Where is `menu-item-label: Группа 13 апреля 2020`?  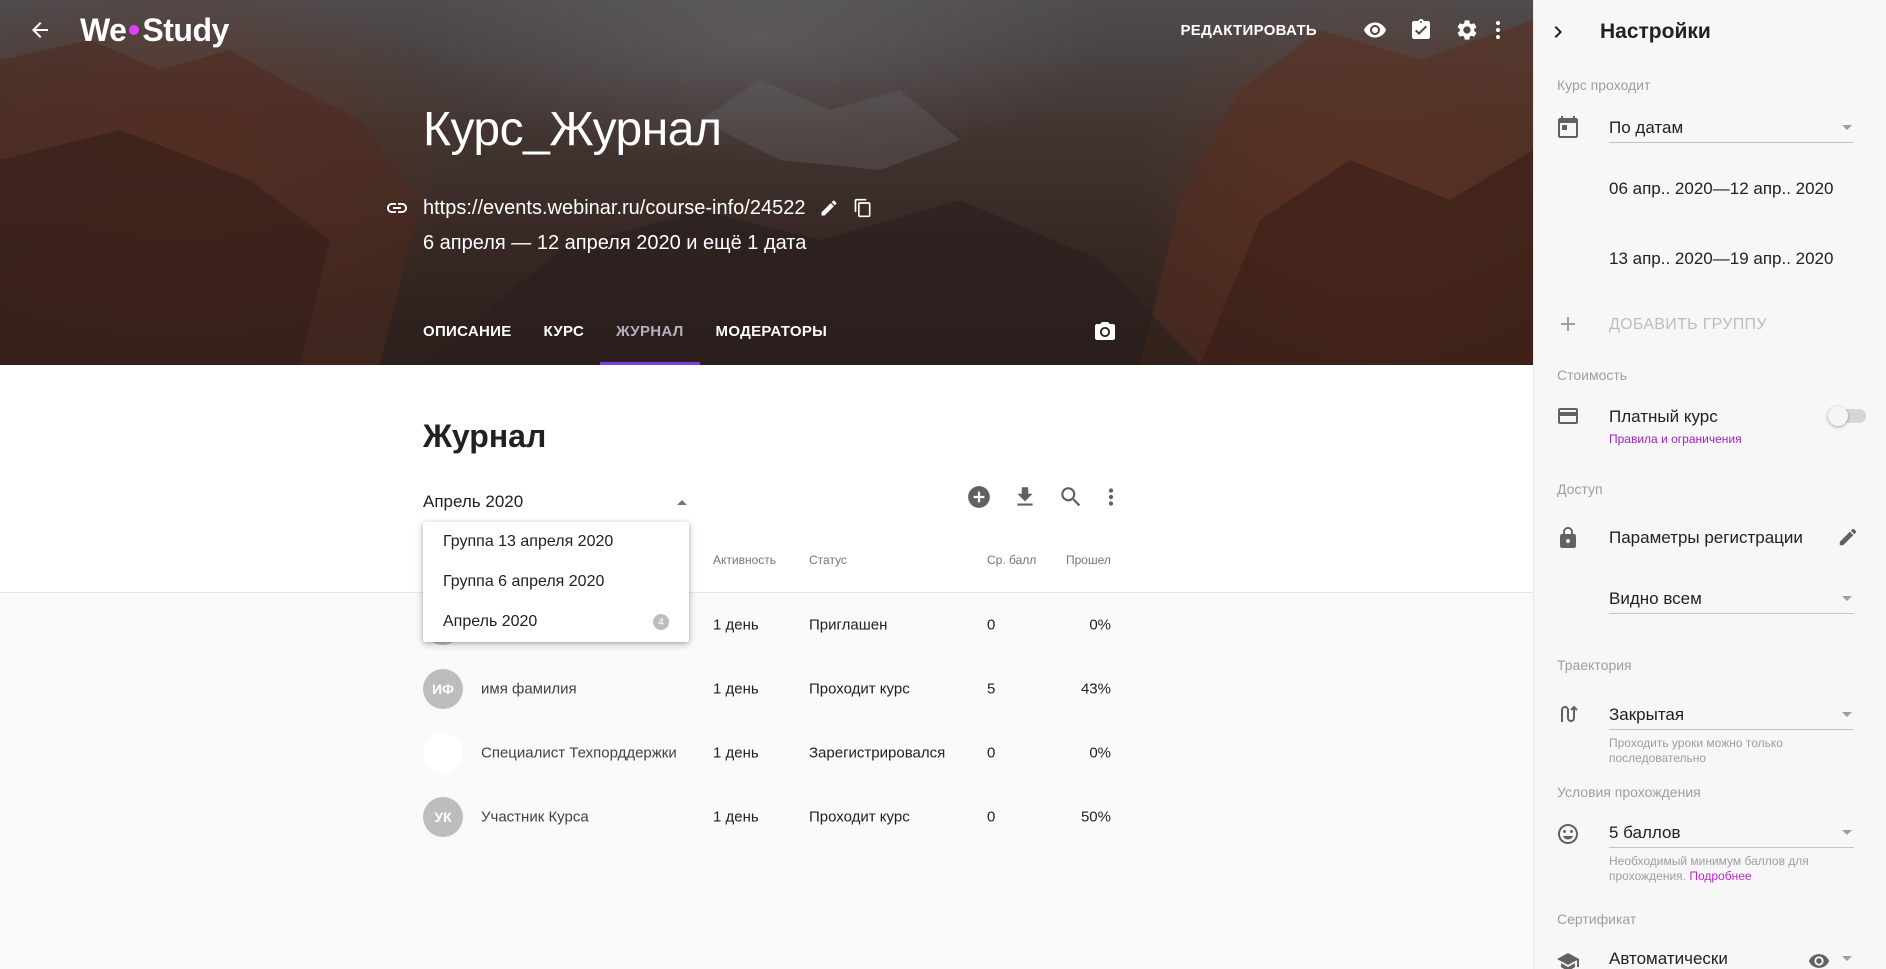
menu-item-label: Группа 13 апреля 2020 is located at coordinates (528, 541).